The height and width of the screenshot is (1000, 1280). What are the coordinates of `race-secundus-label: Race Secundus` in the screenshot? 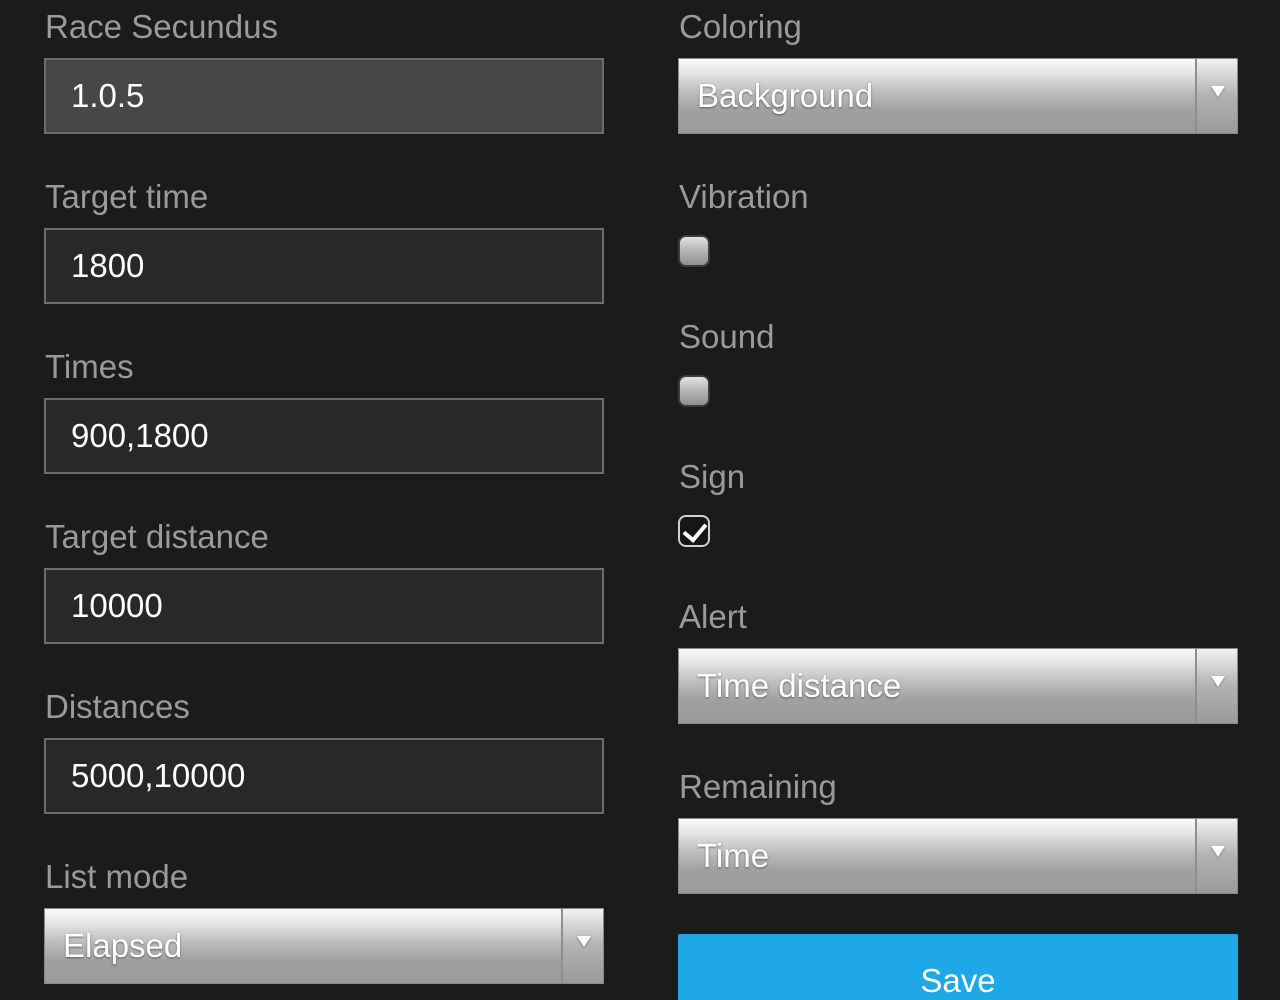 It's located at (161, 26).